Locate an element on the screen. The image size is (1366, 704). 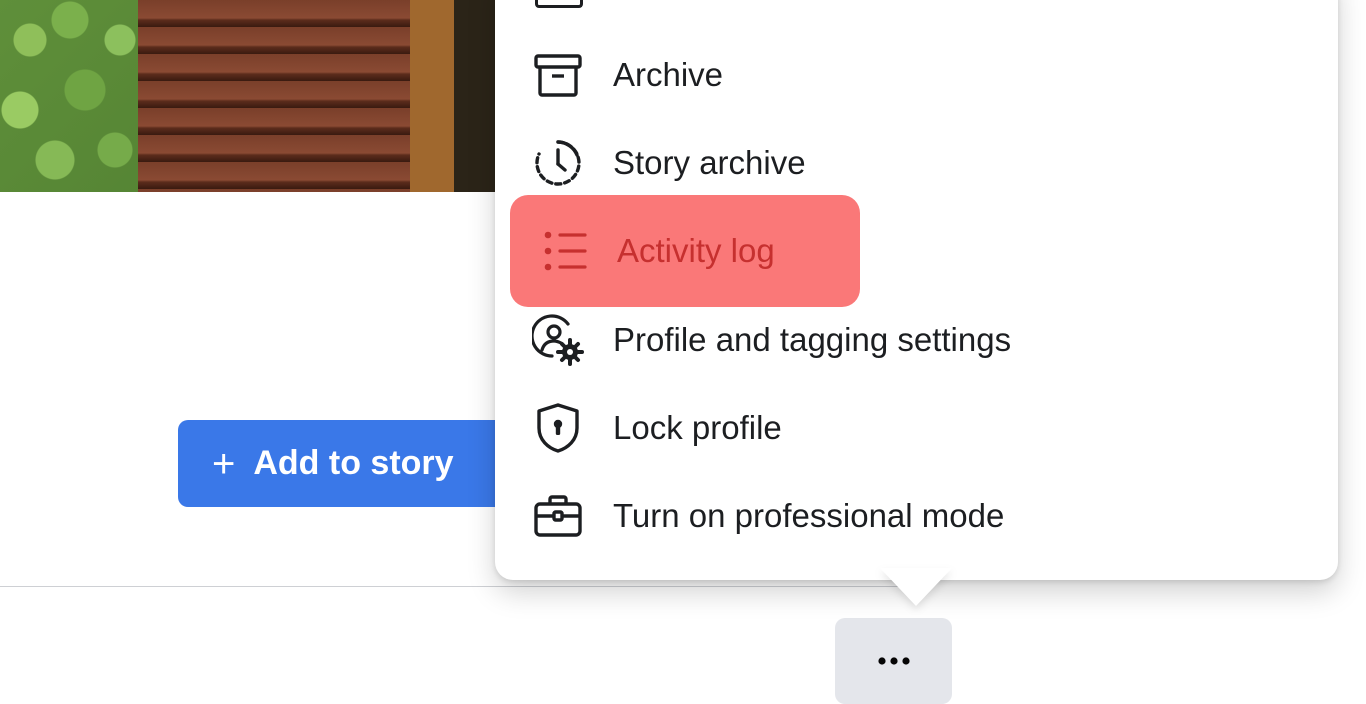
more-options-button is located at coordinates (893, 661).